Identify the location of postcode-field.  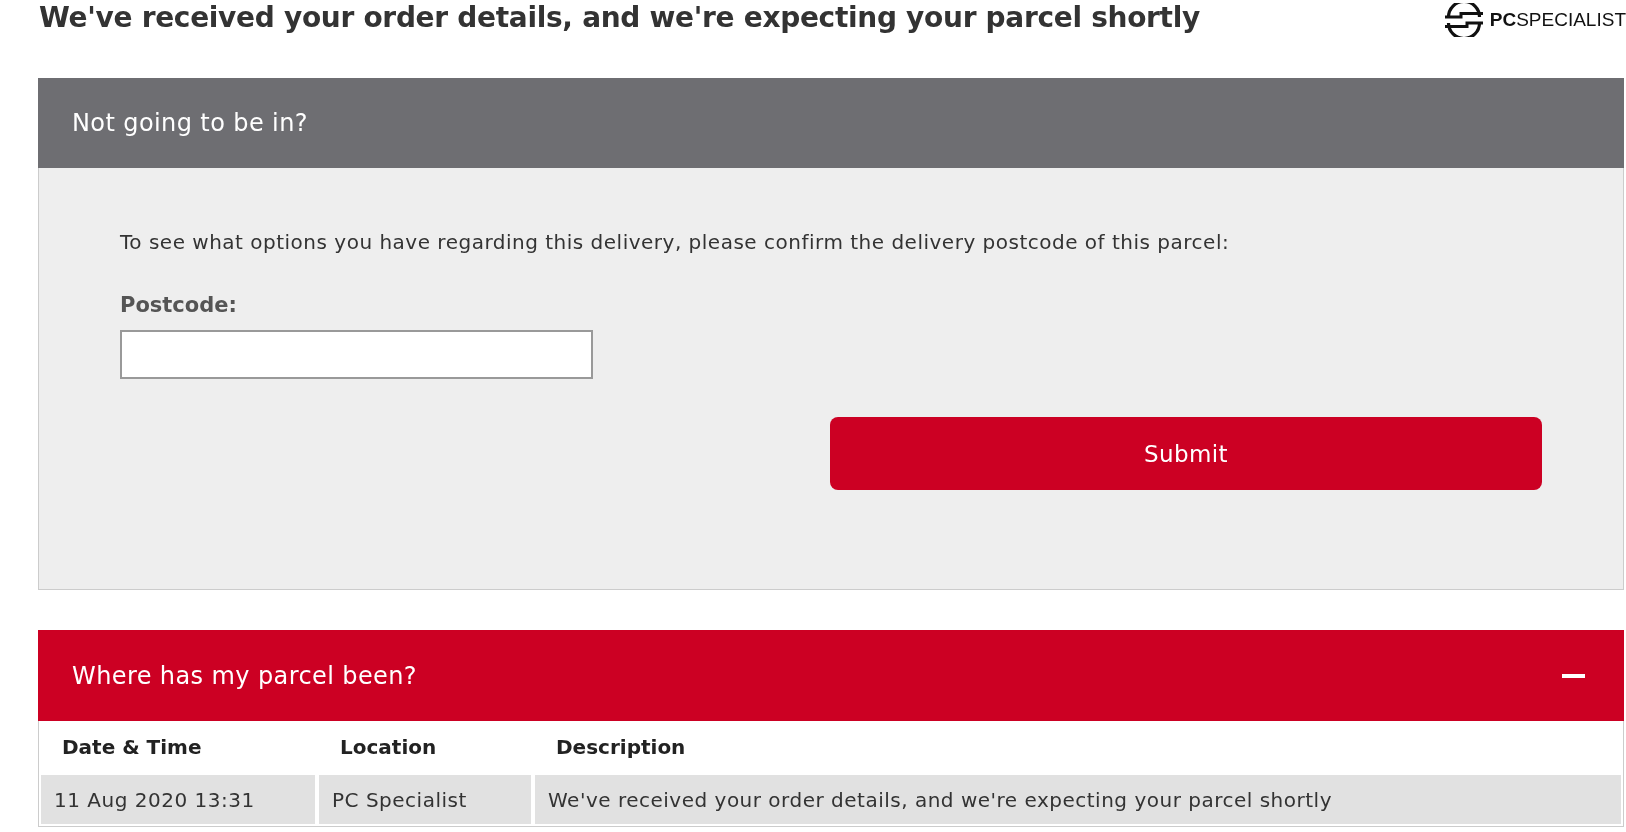
(356, 354).